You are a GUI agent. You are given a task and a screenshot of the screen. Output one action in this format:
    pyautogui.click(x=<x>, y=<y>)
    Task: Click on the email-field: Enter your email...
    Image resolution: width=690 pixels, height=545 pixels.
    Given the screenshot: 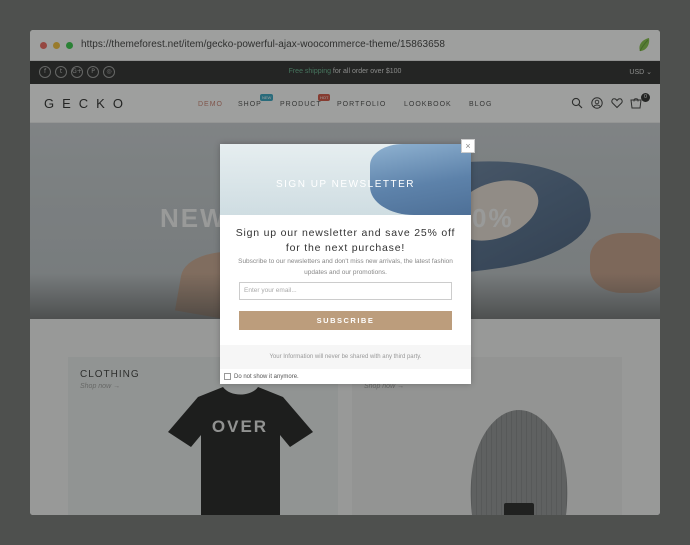 What is the action you would take?
    pyautogui.click(x=345, y=291)
    